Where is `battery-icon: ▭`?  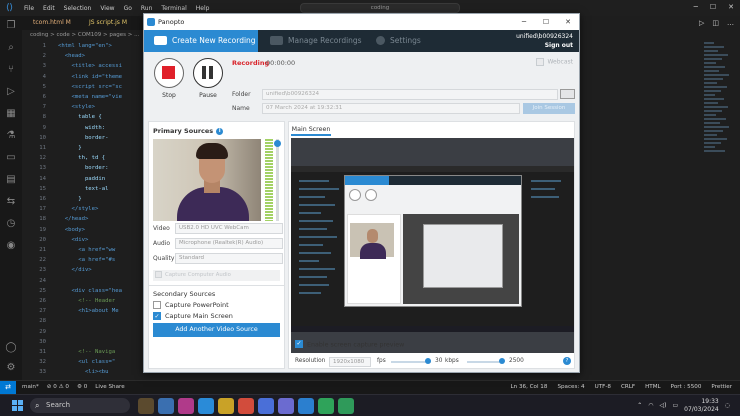 battery-icon: ▭ is located at coordinates (675, 405).